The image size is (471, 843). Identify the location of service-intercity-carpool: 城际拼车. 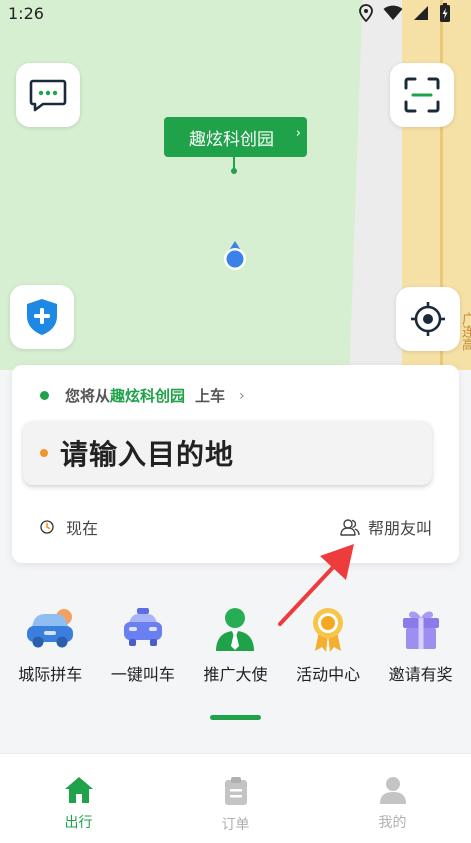
(50, 648).